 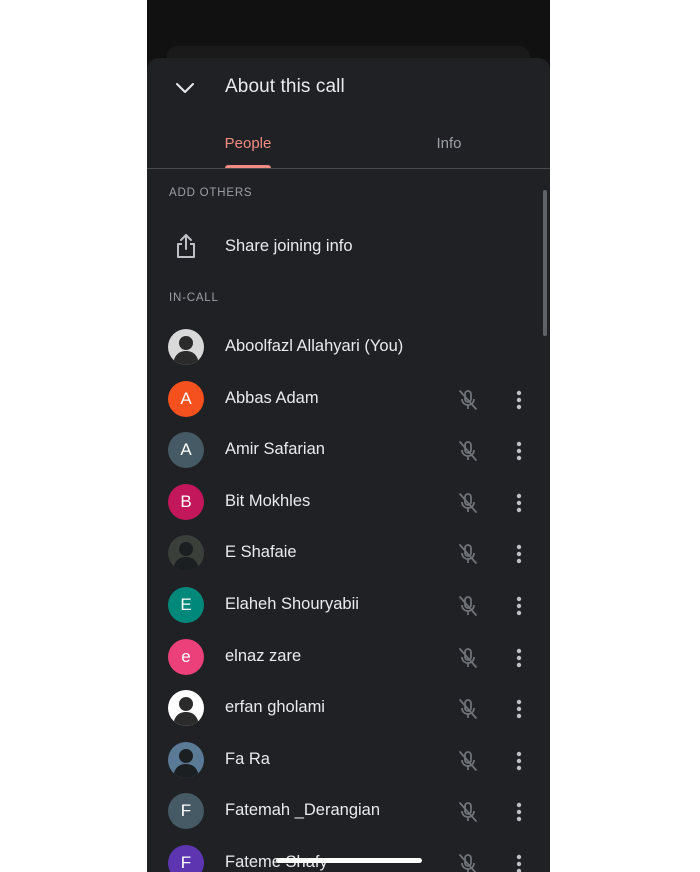 What do you see at coordinates (348, 400) in the screenshot?
I see `participant-row: A Abbas Adam` at bounding box center [348, 400].